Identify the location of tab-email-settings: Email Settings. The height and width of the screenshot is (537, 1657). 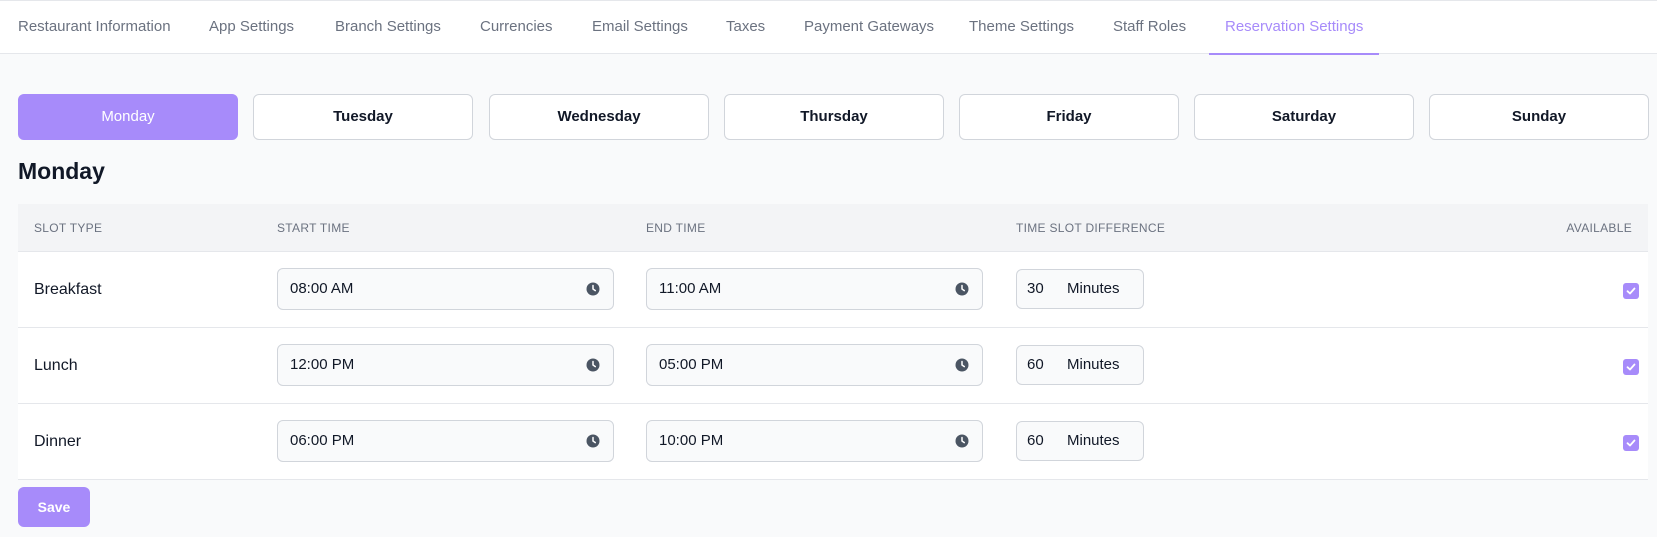
(640, 27).